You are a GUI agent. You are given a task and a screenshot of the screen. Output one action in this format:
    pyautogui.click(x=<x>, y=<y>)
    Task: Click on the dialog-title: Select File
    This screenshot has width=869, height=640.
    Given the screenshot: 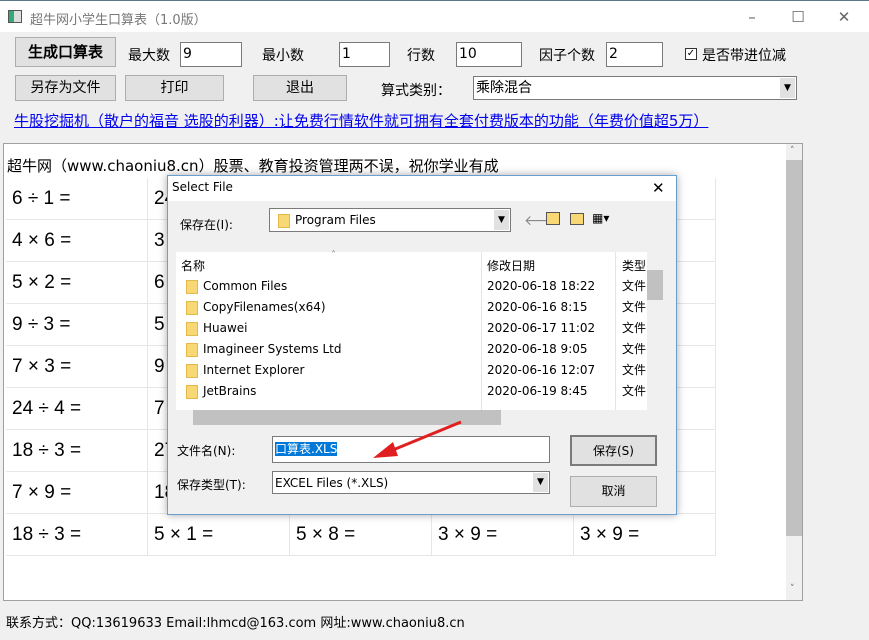 What is the action you would take?
    pyautogui.click(x=202, y=187)
    